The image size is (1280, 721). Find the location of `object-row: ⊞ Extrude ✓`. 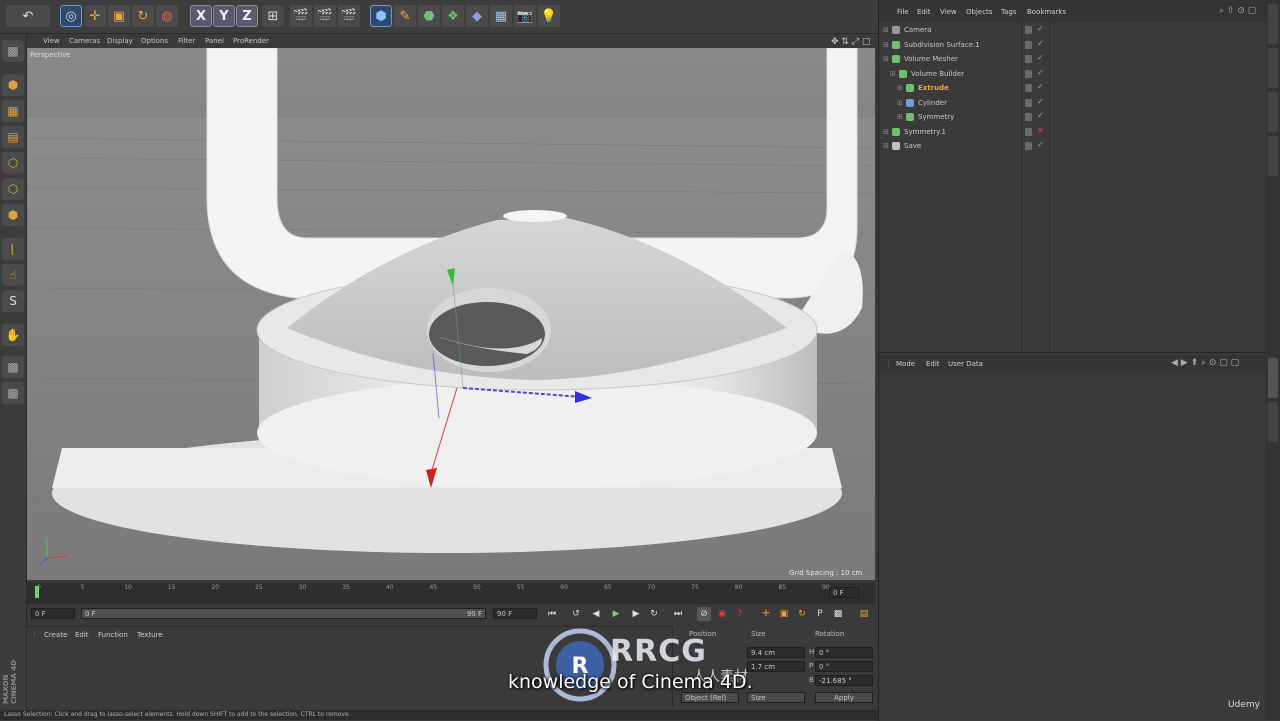

object-row: ⊞ Extrude ✓ is located at coordinates (1073, 89).